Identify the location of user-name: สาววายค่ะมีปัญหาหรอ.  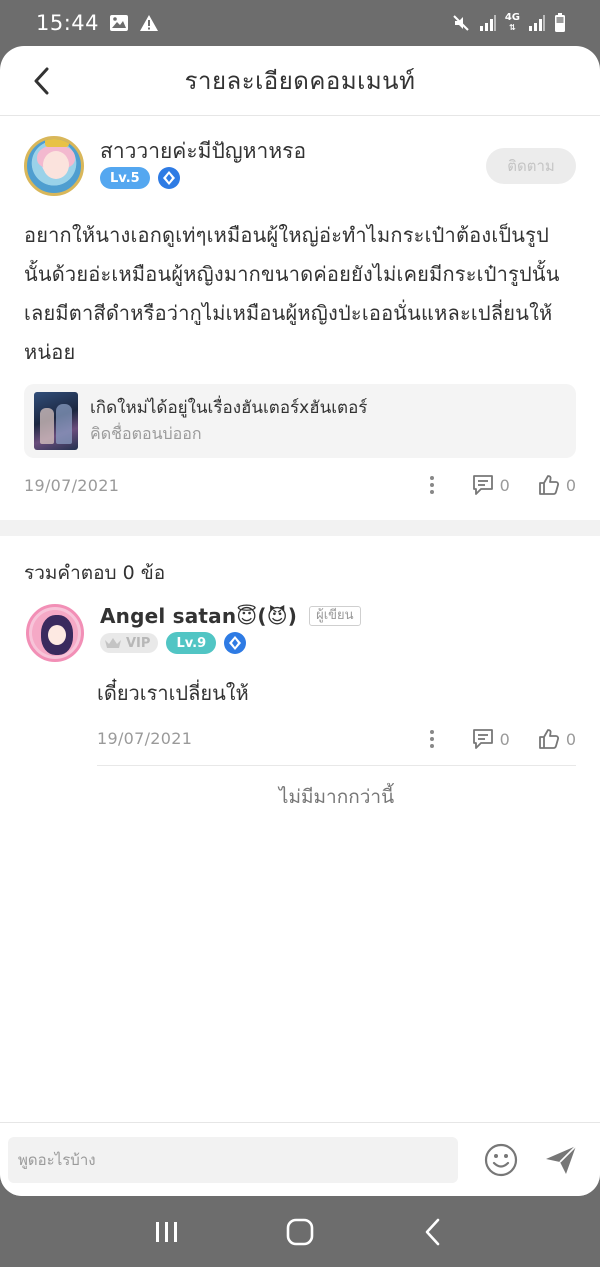
(203, 151).